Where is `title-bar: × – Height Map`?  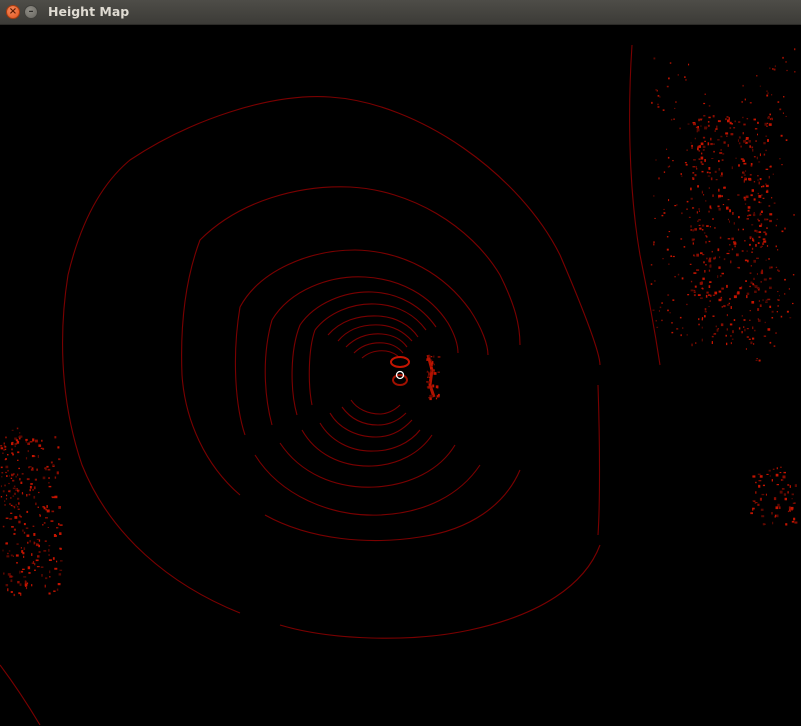 title-bar: × – Height Map is located at coordinates (400, 12).